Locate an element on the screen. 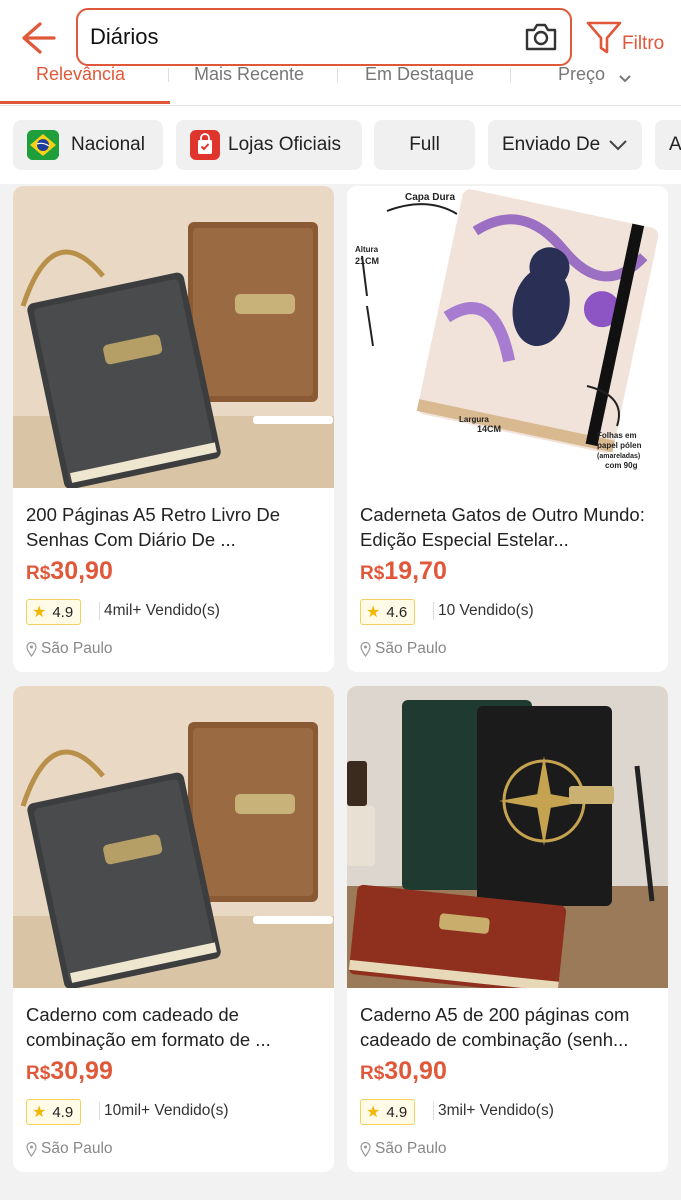 The width and height of the screenshot is (681, 1200). camera-icon is located at coordinates (541, 37).